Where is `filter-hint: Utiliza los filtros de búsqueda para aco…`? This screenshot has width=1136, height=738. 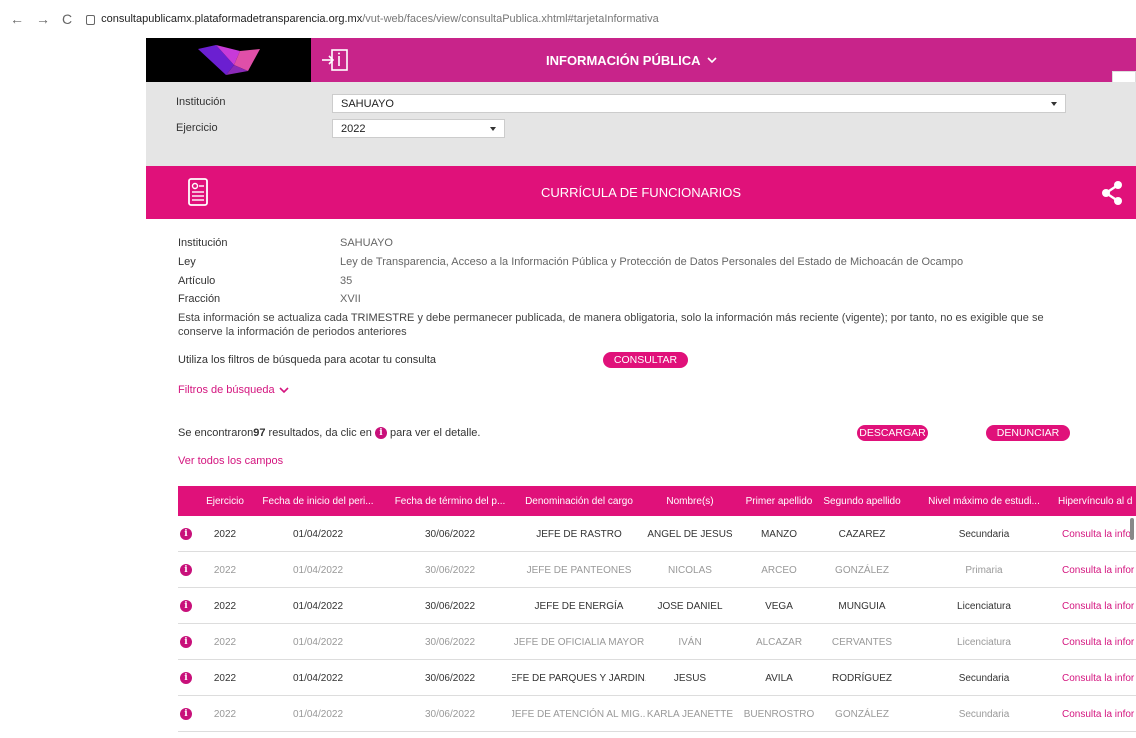 filter-hint: Utiliza los filtros de búsqueda para aco… is located at coordinates (307, 360).